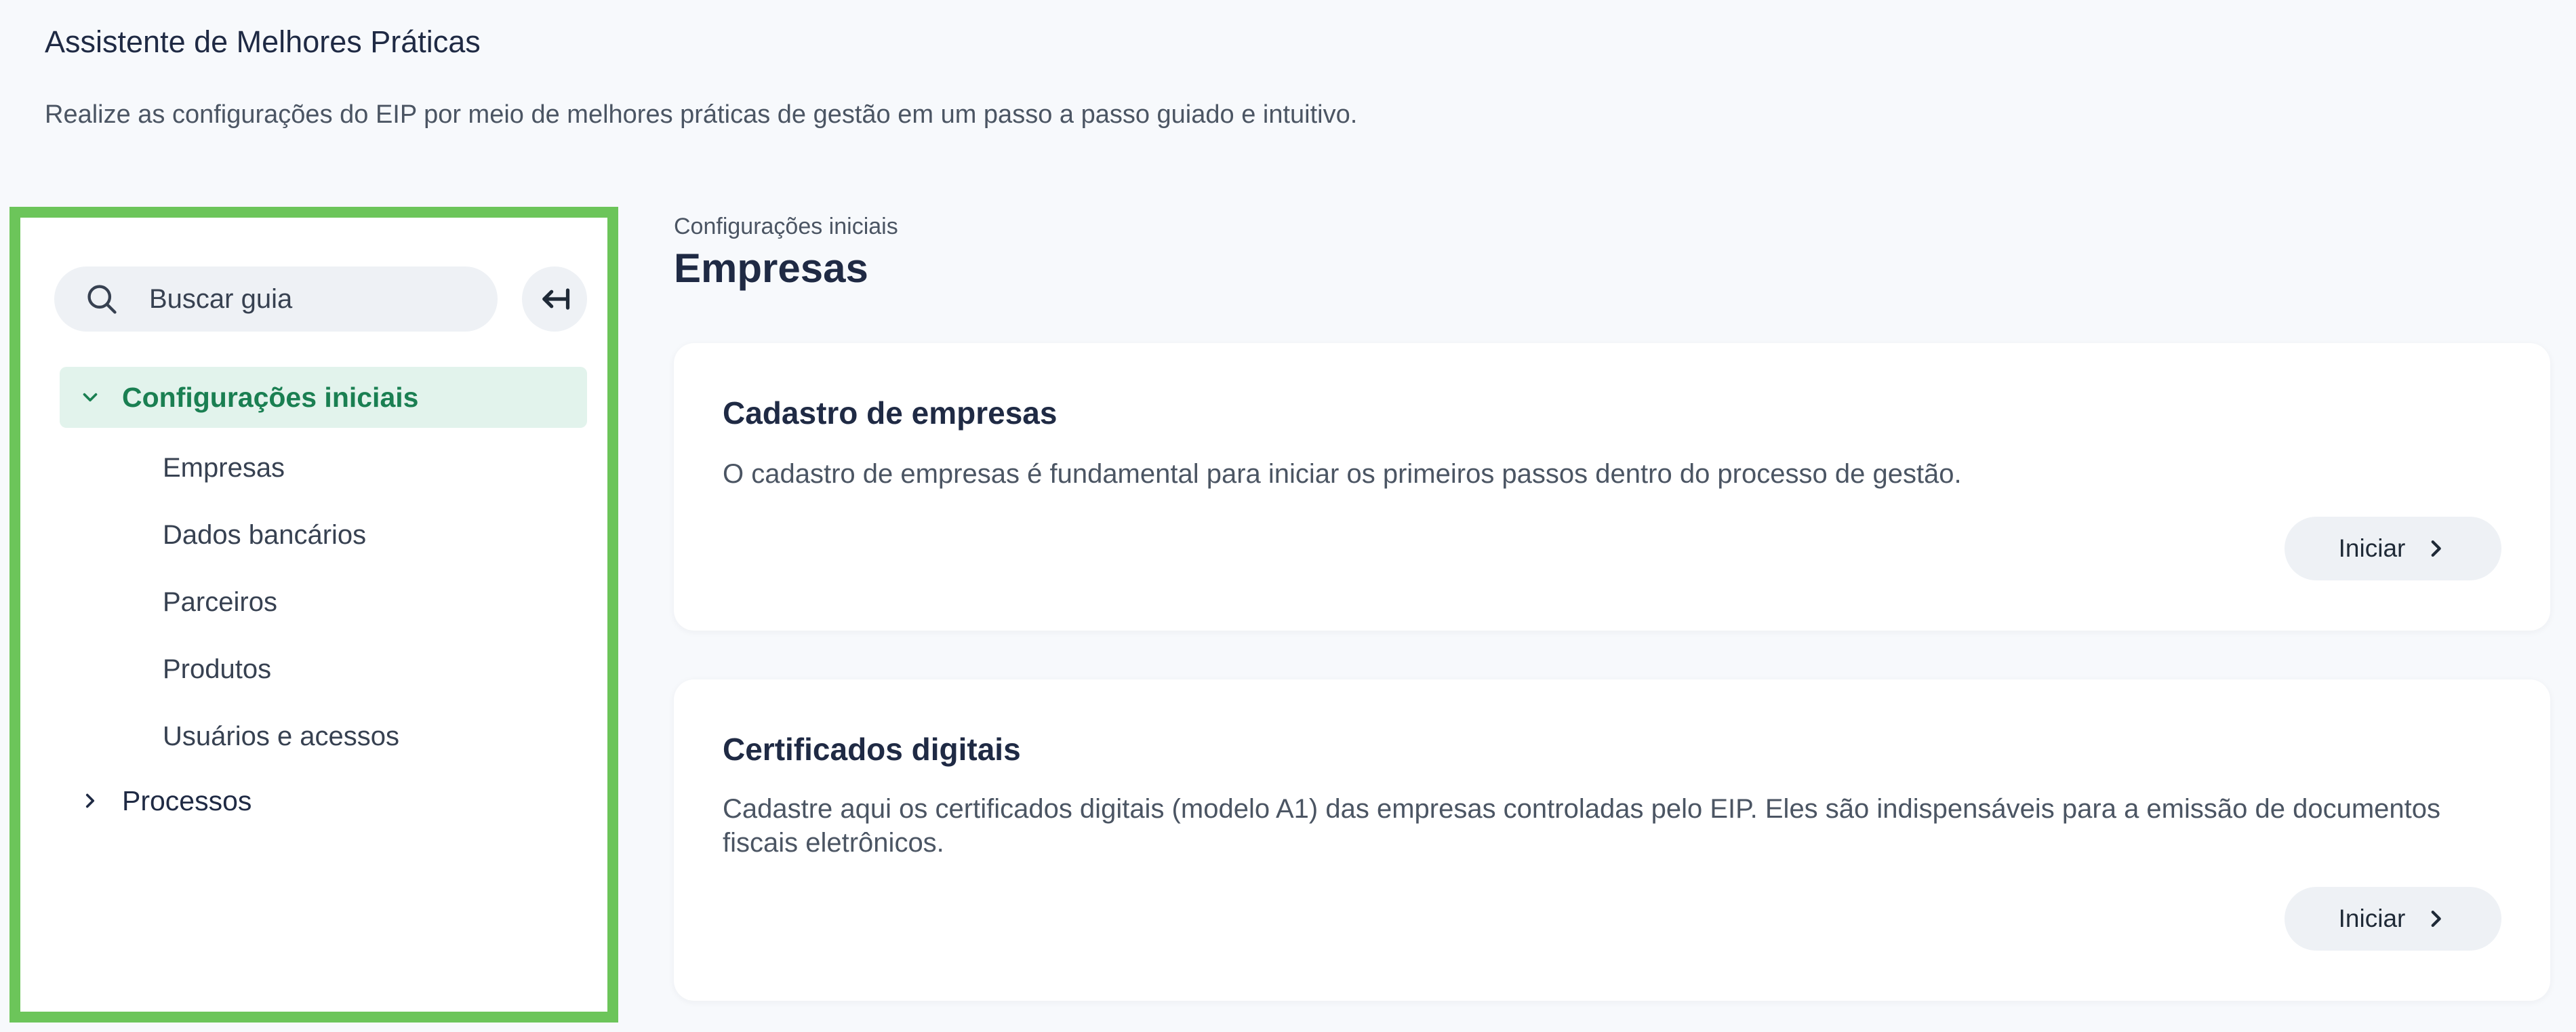  I want to click on card-title: Cadastro de empresas, so click(890, 413).